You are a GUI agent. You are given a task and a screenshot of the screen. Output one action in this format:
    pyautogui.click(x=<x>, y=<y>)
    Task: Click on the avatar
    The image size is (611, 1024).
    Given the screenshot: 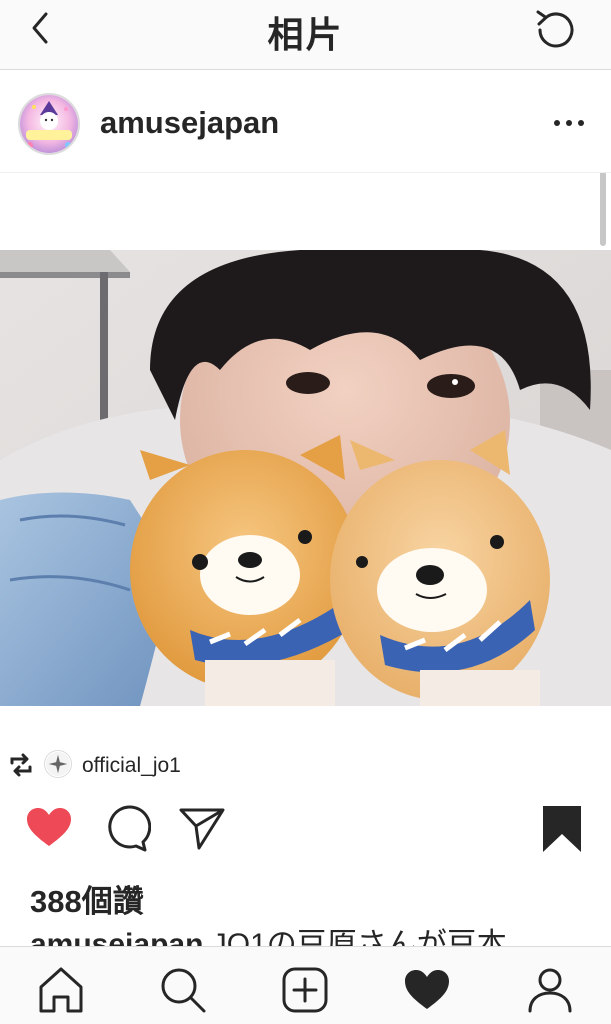 What is the action you would take?
    pyautogui.click(x=49, y=124)
    